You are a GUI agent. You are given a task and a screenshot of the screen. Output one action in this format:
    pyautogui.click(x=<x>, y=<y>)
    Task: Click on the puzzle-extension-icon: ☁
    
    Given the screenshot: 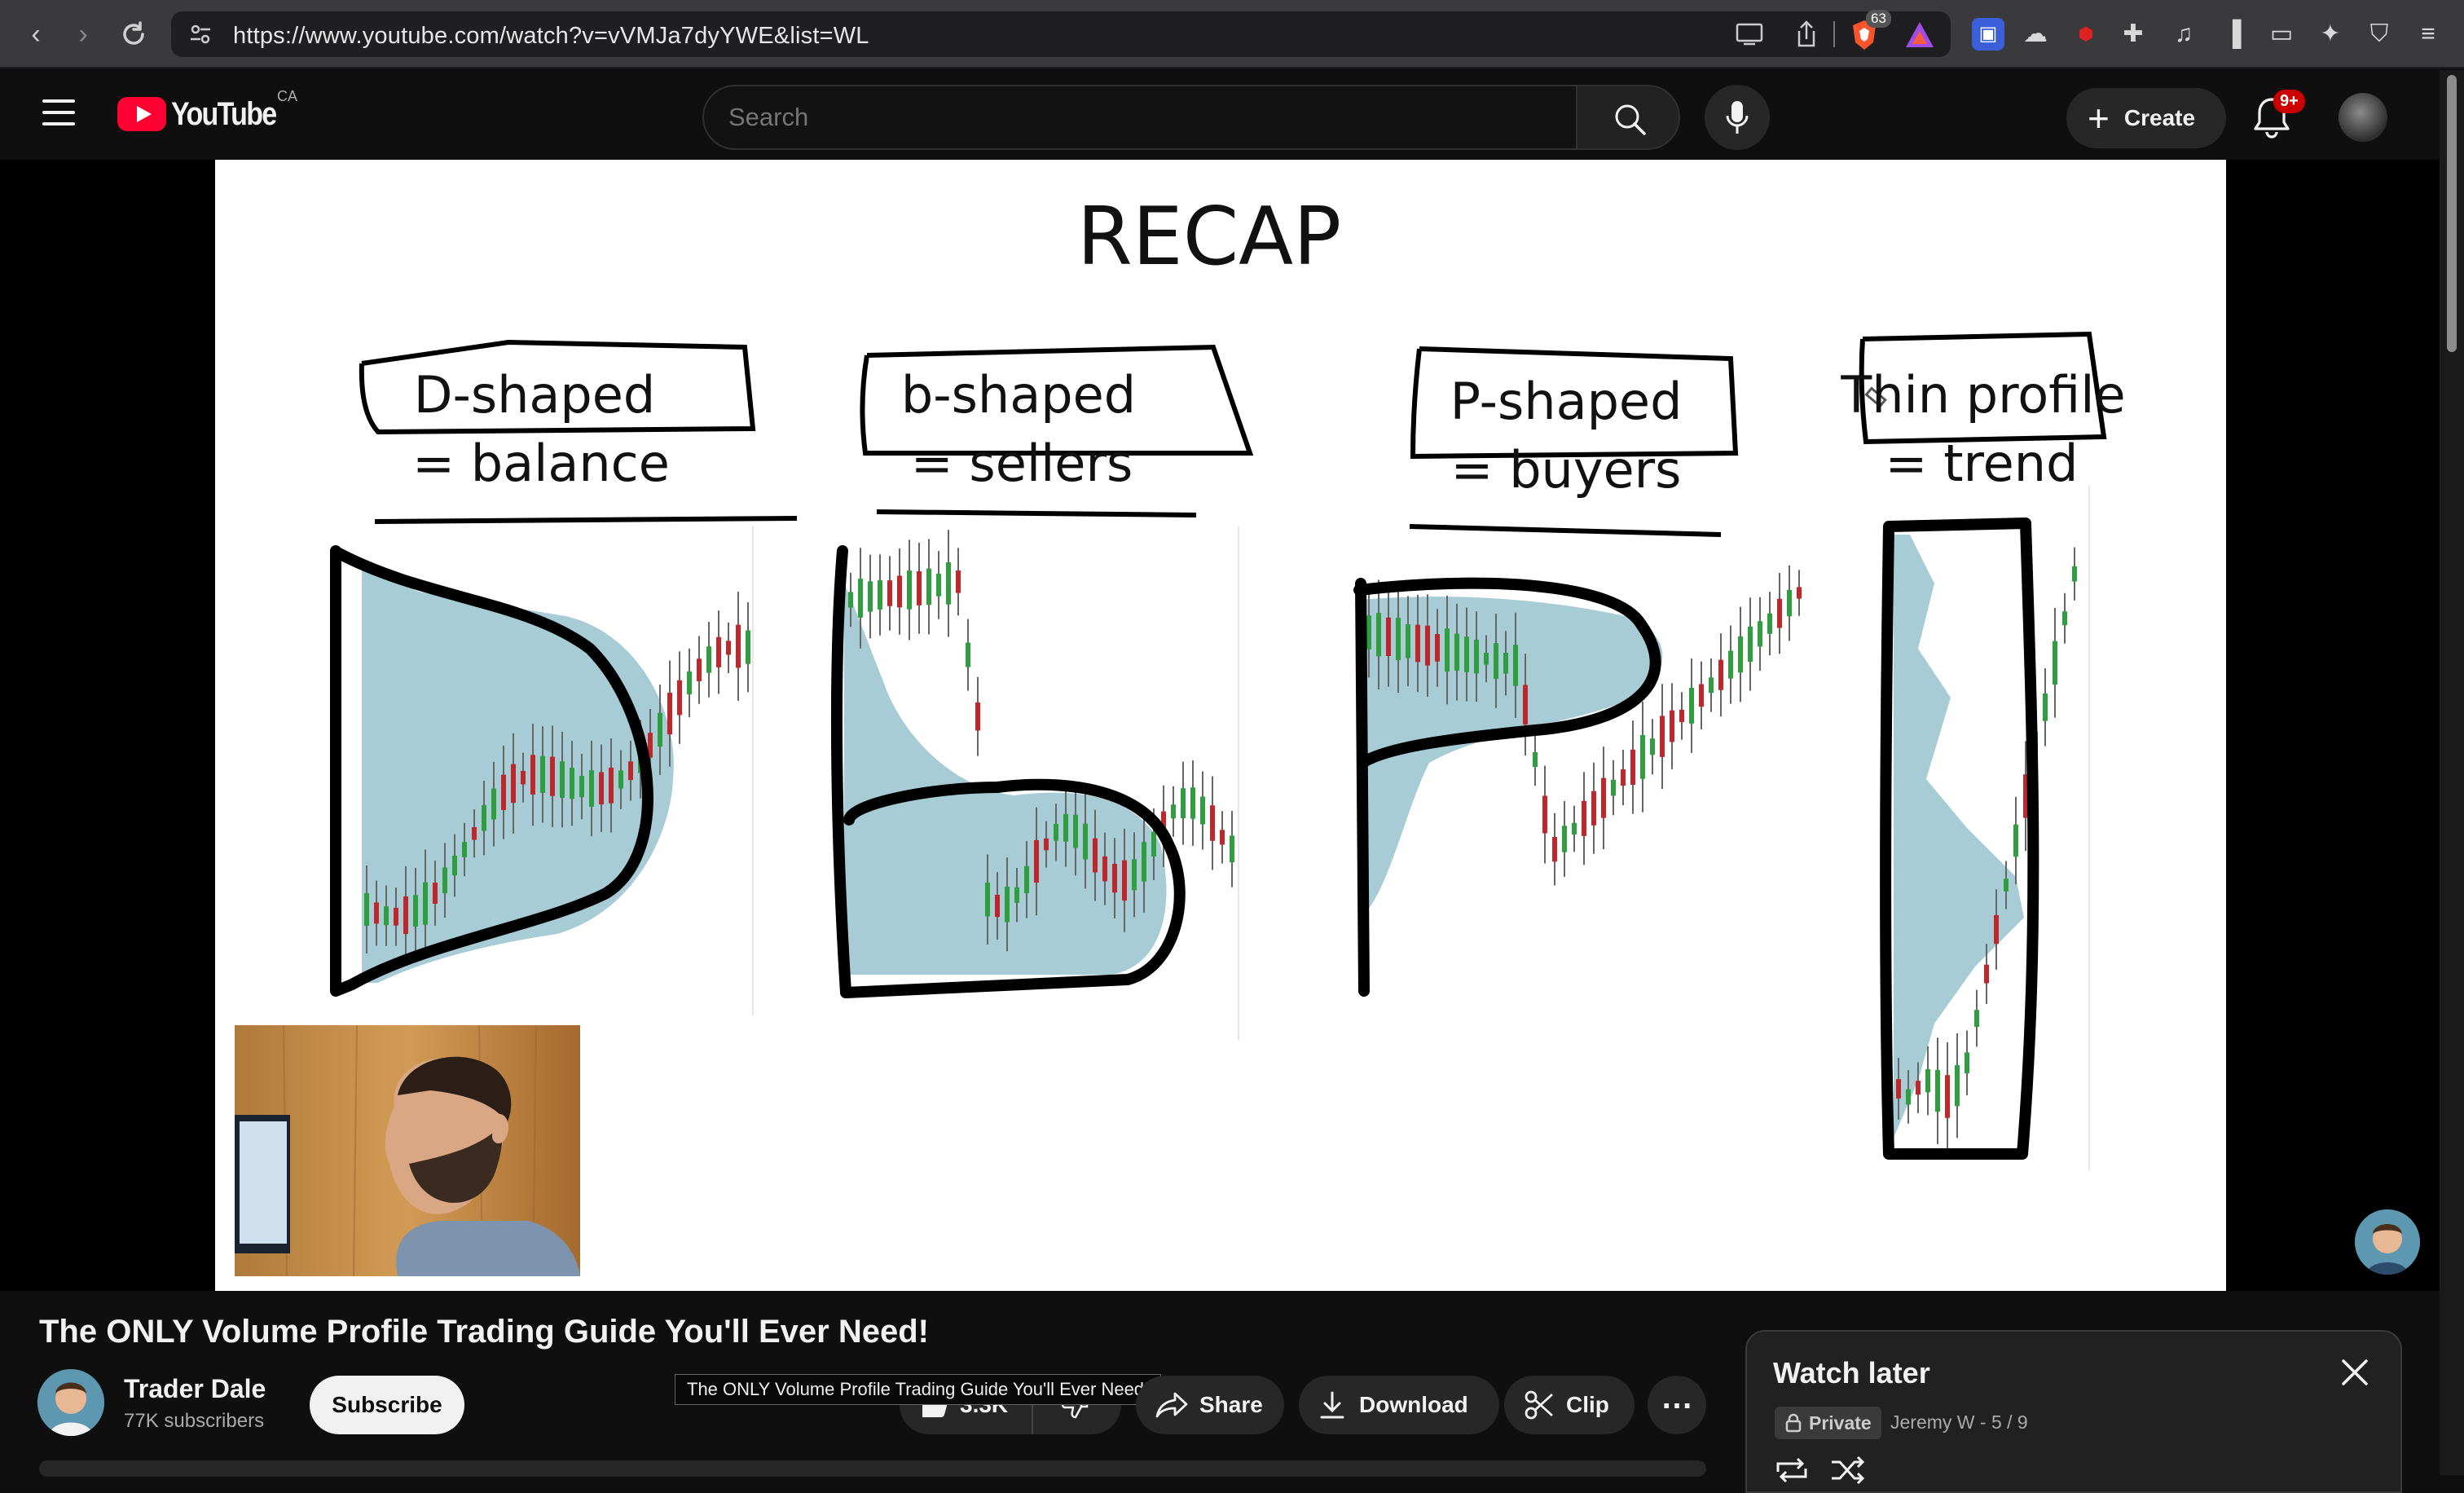 What is the action you would take?
    pyautogui.click(x=2035, y=34)
    